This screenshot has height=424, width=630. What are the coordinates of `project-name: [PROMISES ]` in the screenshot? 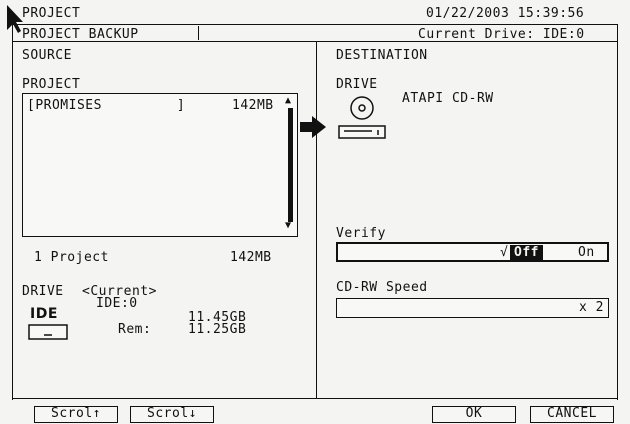 It's located at (106, 105).